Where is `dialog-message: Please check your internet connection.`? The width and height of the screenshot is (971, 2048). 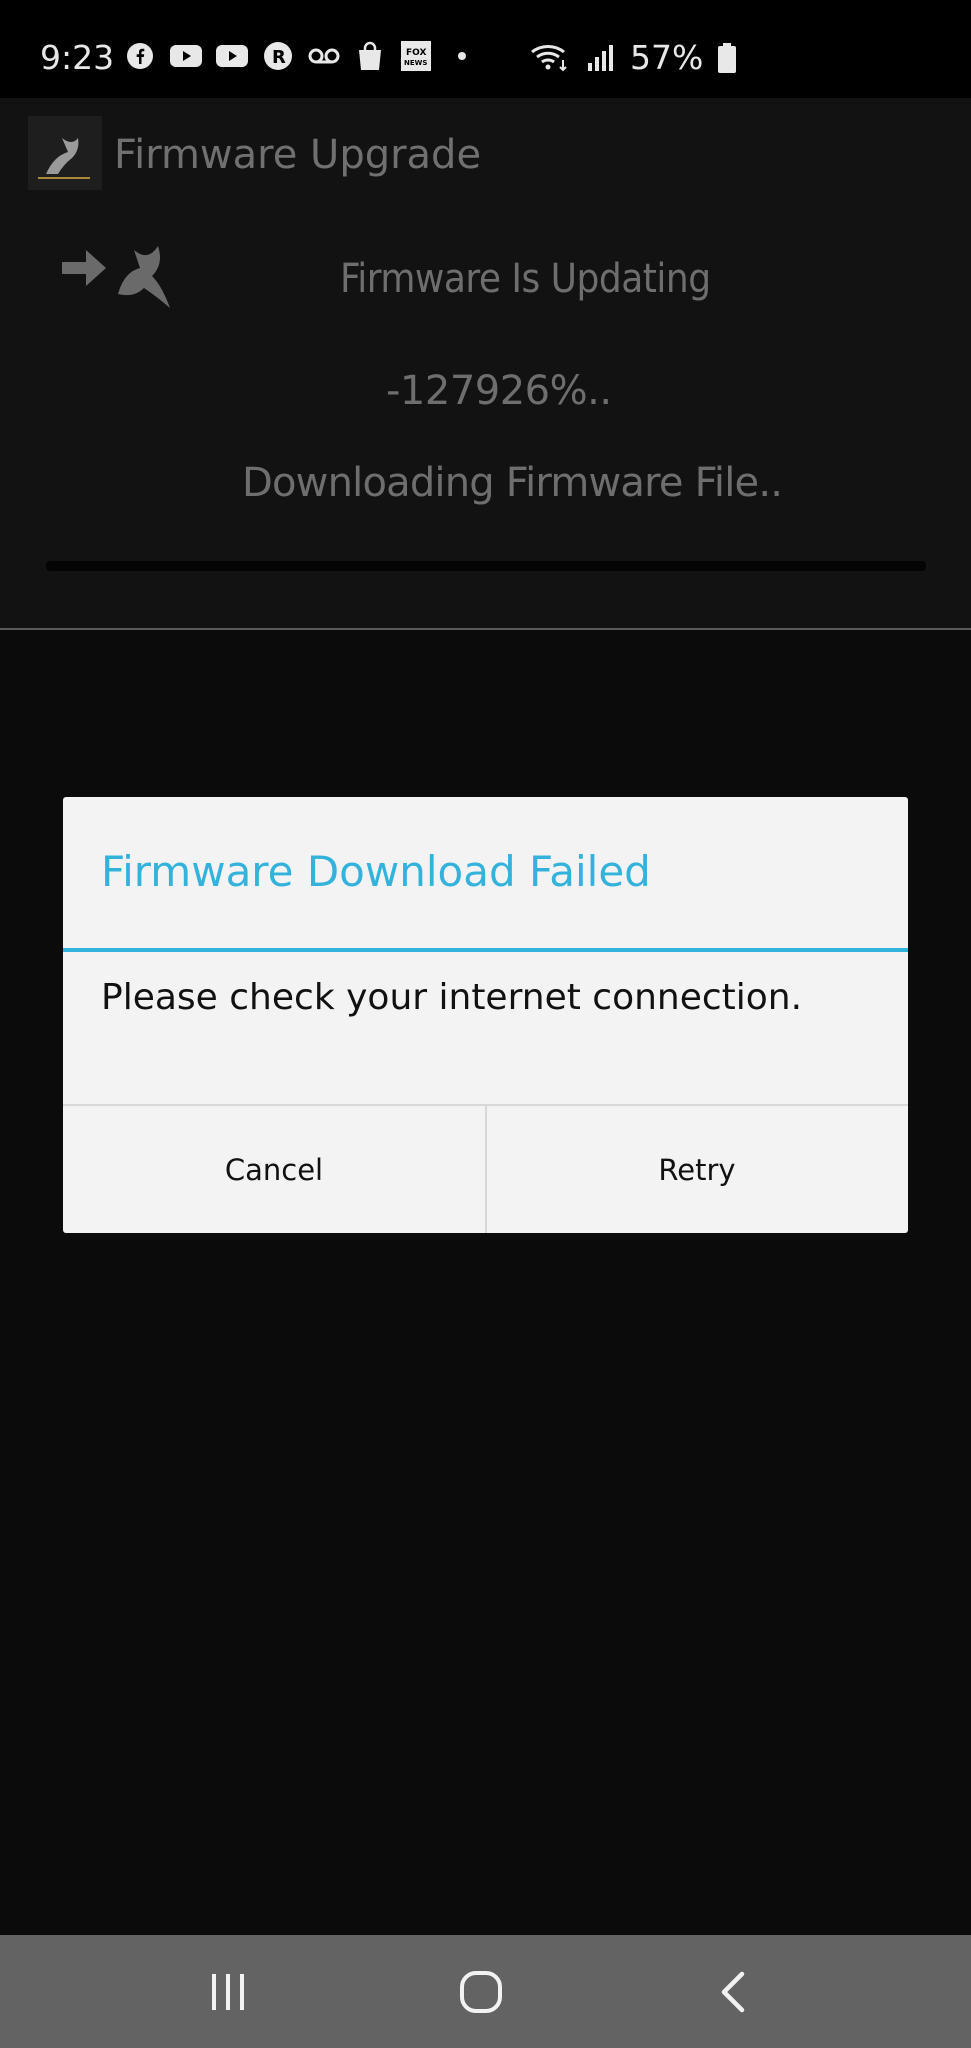 dialog-message: Please check your internet connection. is located at coordinates (452, 997).